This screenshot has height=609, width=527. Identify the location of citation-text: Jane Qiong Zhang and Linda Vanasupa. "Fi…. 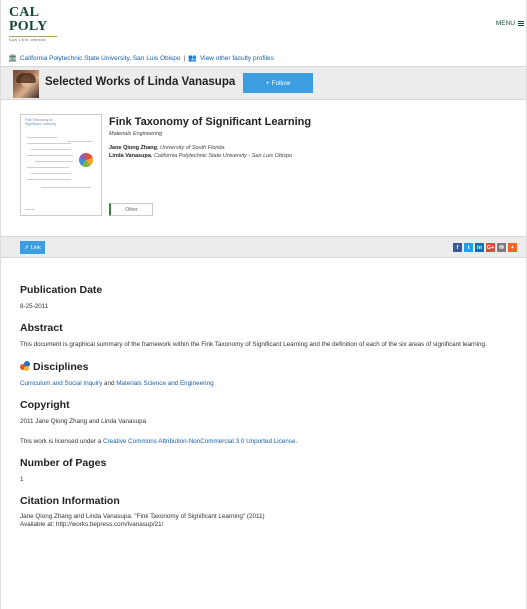
(142, 516).